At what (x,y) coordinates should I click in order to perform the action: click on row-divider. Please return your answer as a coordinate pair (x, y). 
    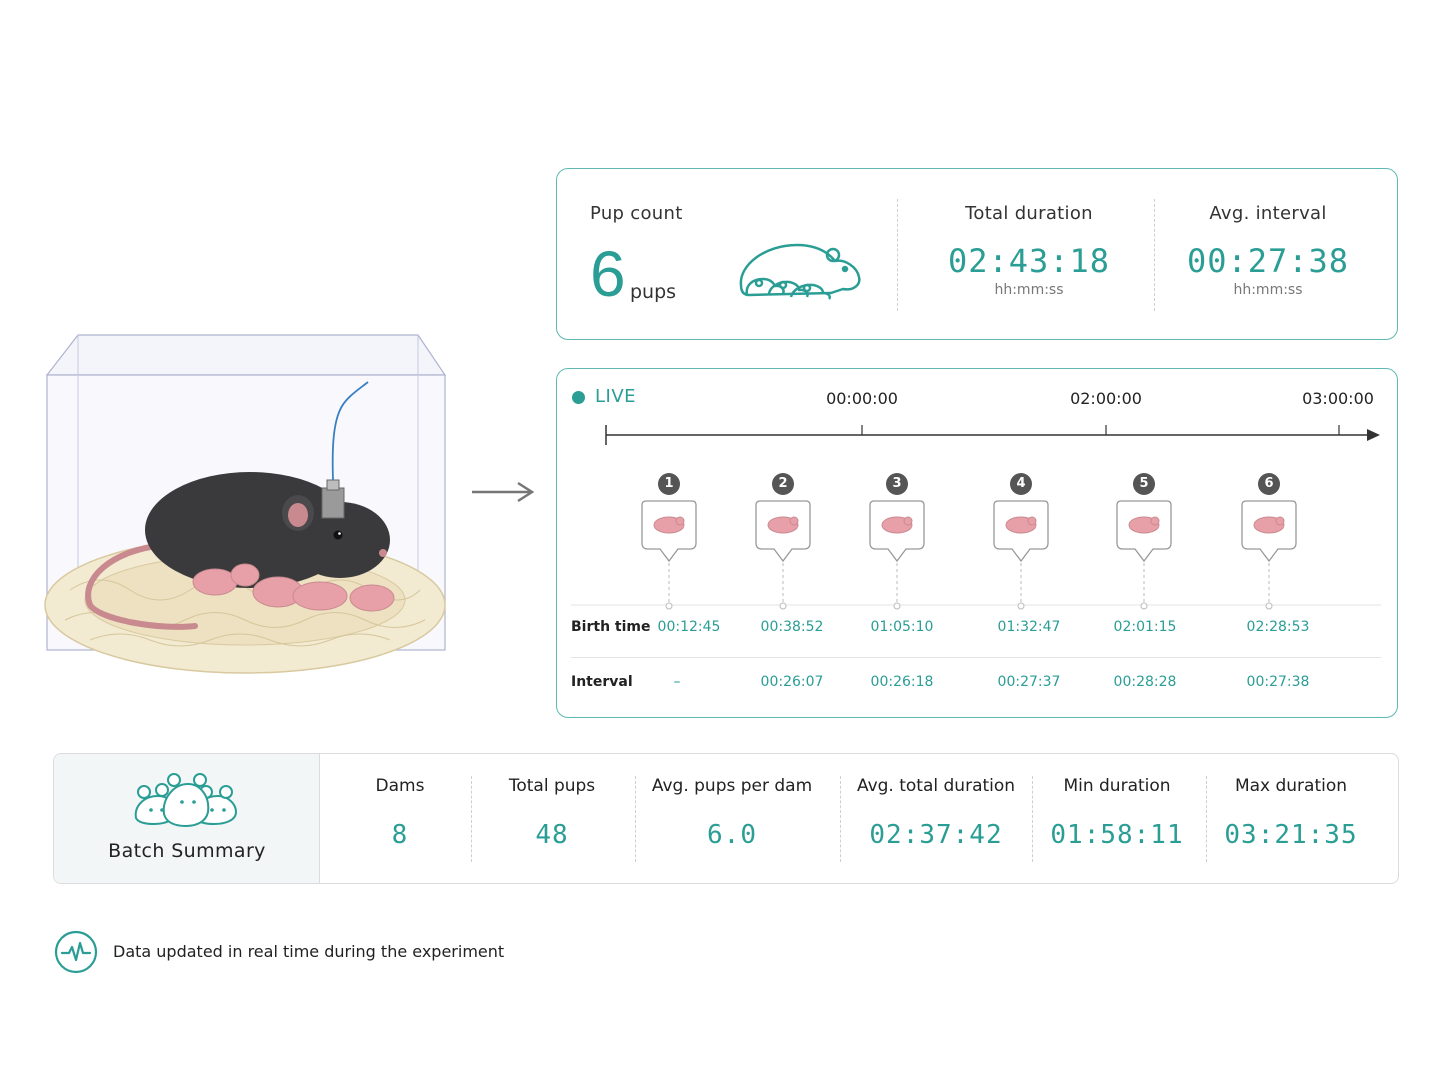
    Looking at the image, I should click on (976, 657).